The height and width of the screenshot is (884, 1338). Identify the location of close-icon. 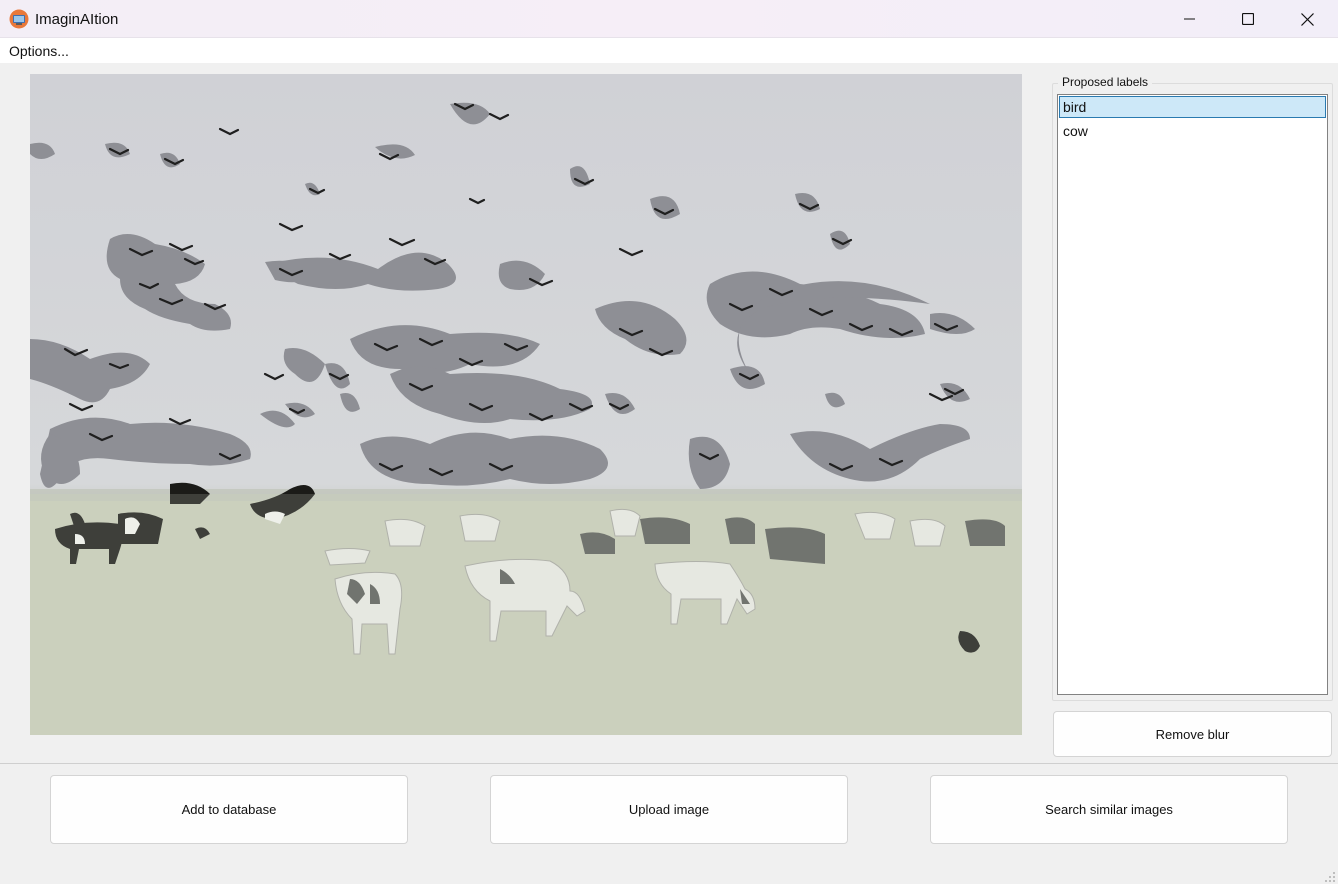
(1307, 19).